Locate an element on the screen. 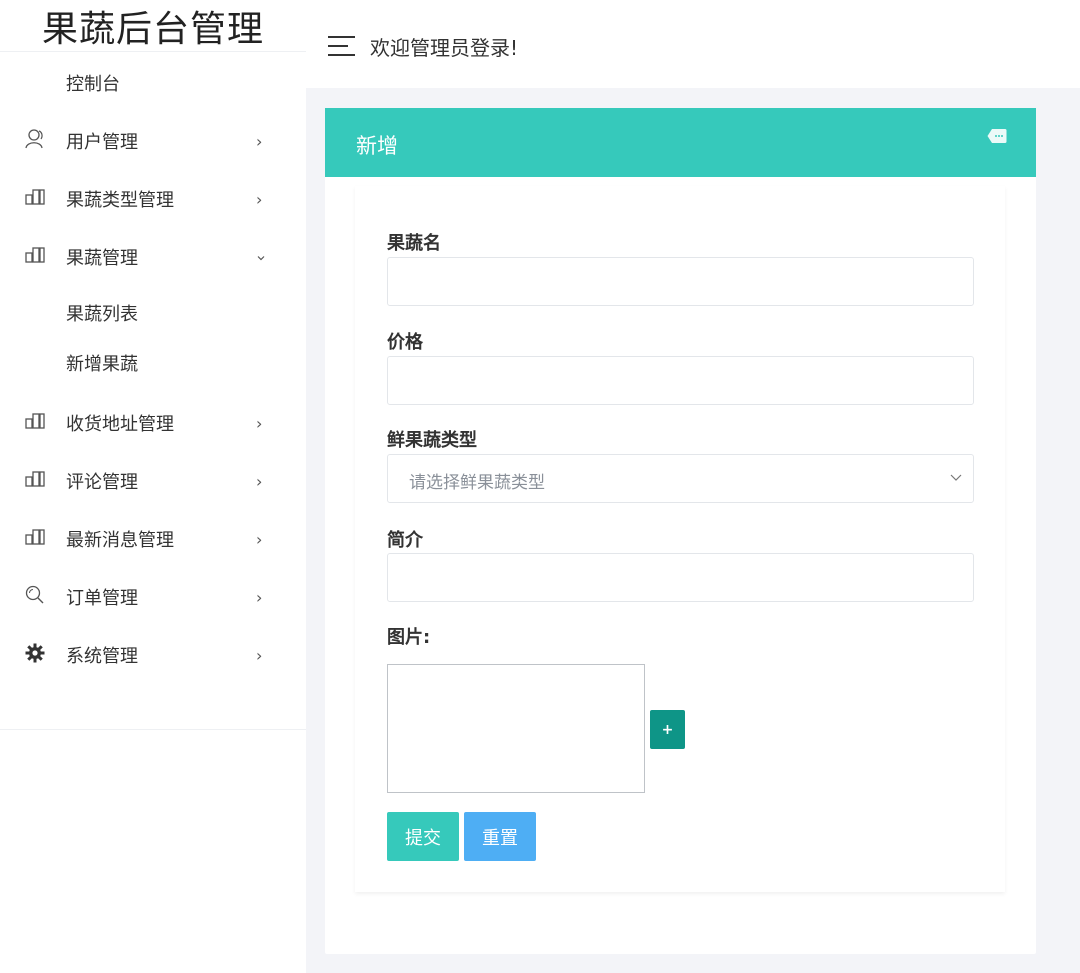  sidebar-item-label: 最新消息管理 is located at coordinates (120, 540).